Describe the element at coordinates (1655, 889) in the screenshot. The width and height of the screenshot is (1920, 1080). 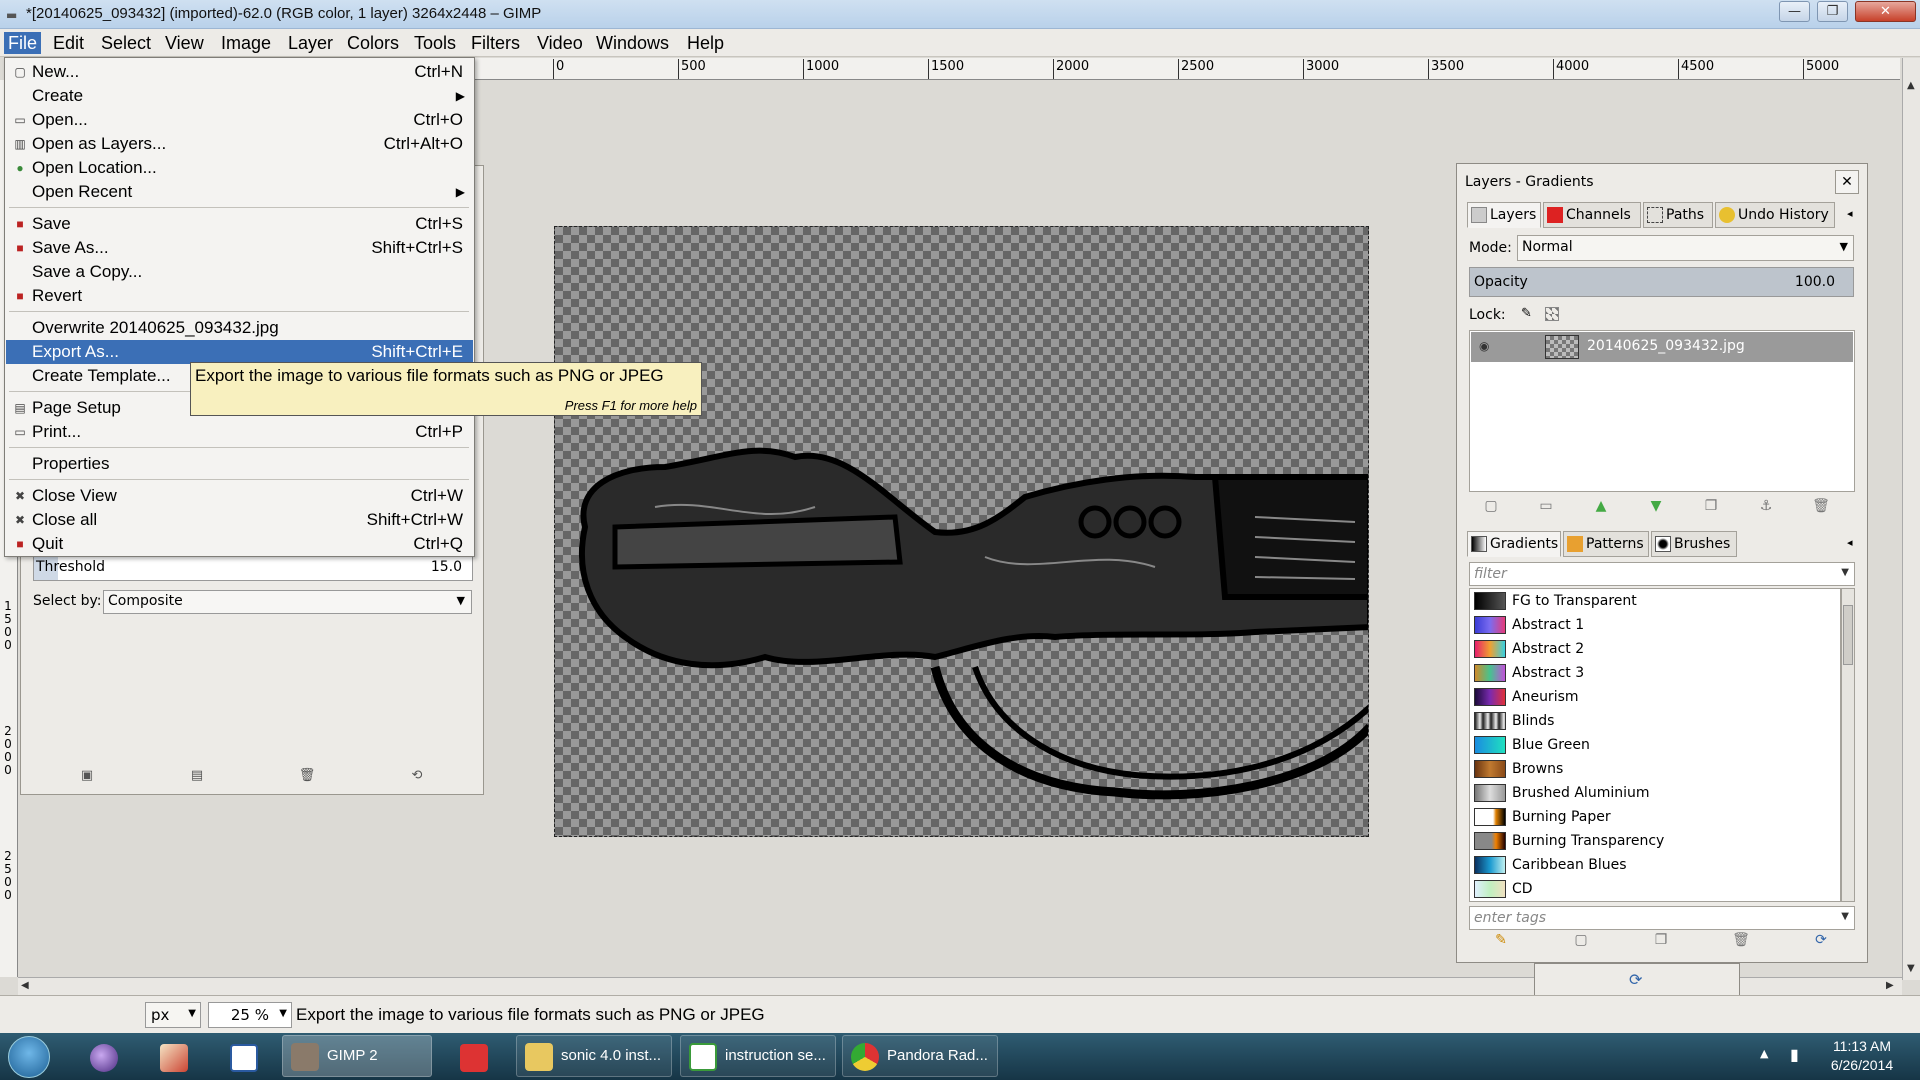
I see `list-item: CD` at that location.